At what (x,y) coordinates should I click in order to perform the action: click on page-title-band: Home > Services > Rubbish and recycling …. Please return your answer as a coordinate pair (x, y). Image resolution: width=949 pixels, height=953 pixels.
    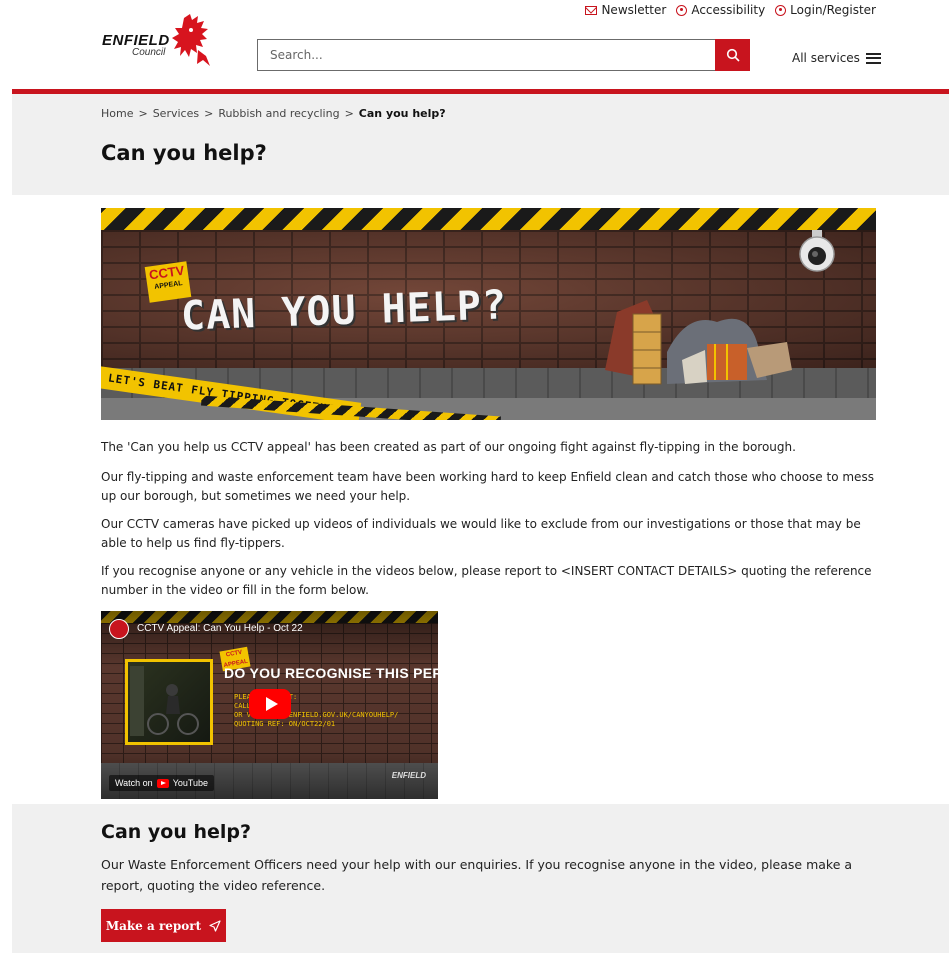
    Looking at the image, I should click on (480, 144).